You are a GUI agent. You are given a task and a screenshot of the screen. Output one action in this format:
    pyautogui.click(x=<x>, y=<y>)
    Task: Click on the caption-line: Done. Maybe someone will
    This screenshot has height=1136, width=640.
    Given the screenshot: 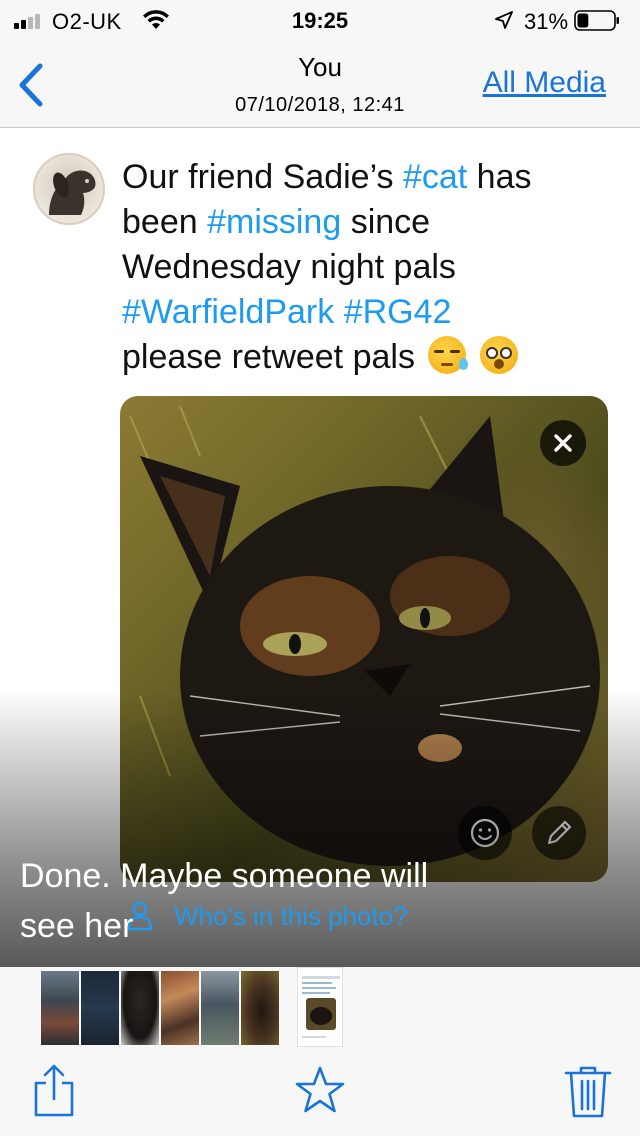 What is the action you would take?
    pyautogui.click(x=224, y=876)
    